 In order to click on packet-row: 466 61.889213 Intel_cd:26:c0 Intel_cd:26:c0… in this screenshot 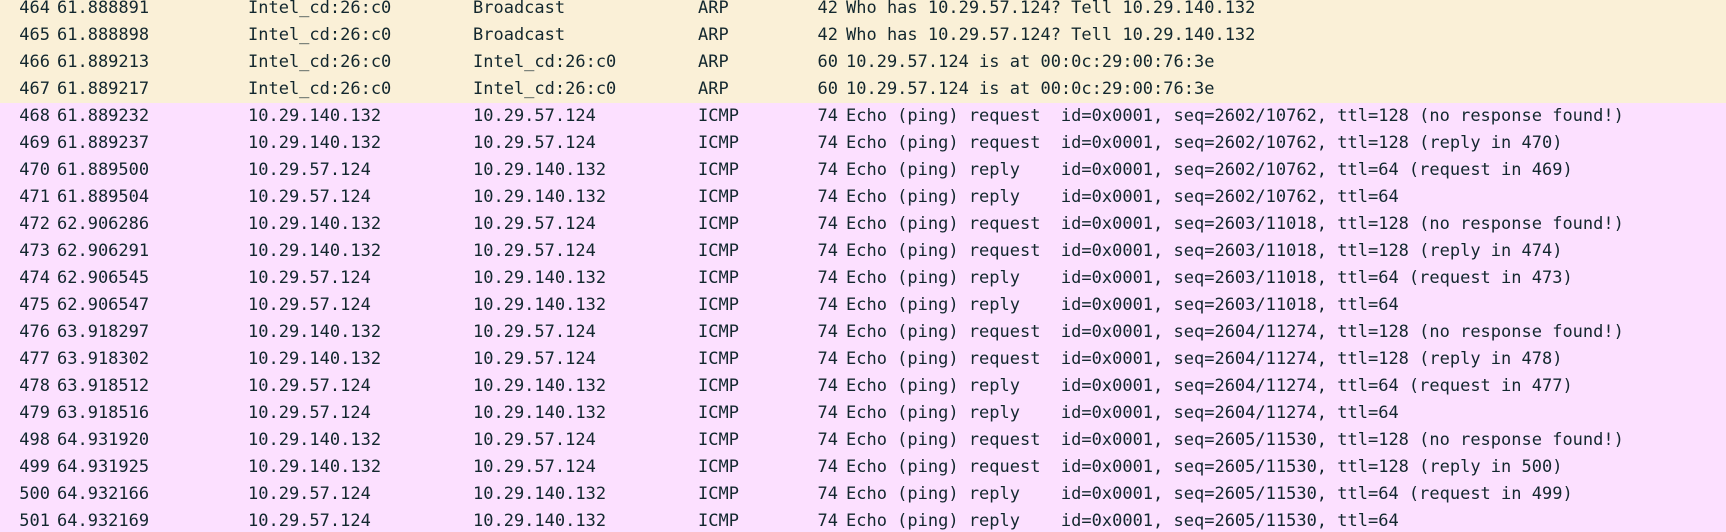, I will do `click(863, 62)`.